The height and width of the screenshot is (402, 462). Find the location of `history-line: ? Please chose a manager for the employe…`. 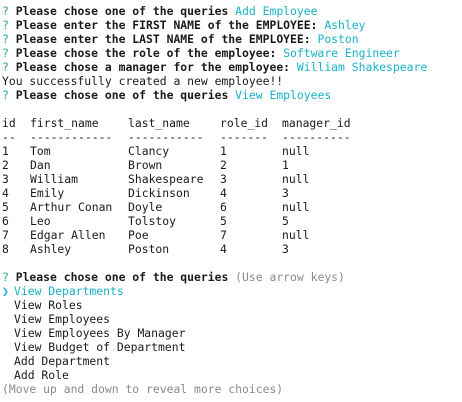

history-line: ? Please chose a manager for the employe… is located at coordinates (232, 67).